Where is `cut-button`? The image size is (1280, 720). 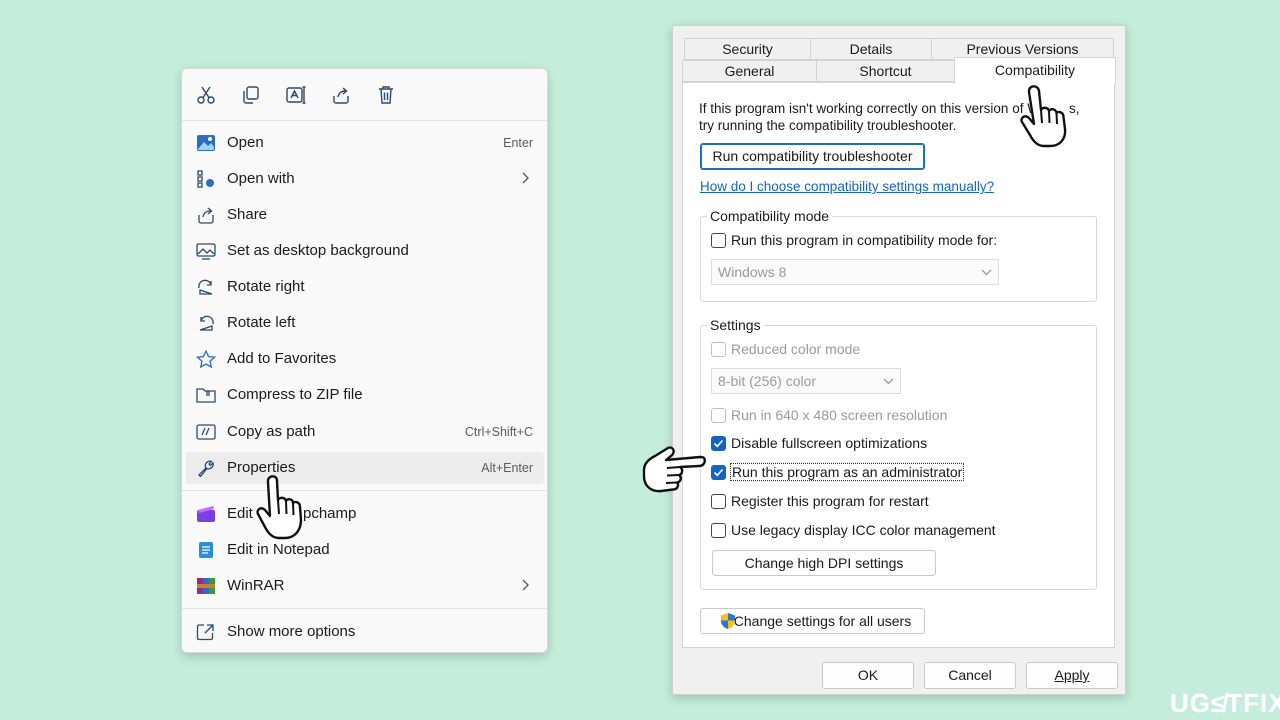 cut-button is located at coordinates (206, 95).